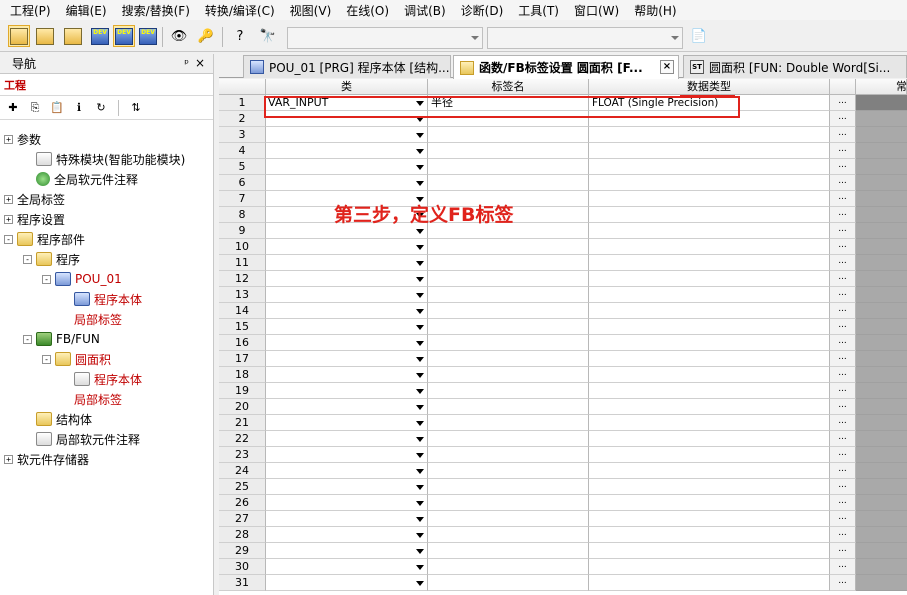  I want to click on tree-node: 局部标签, so click(191, 435).